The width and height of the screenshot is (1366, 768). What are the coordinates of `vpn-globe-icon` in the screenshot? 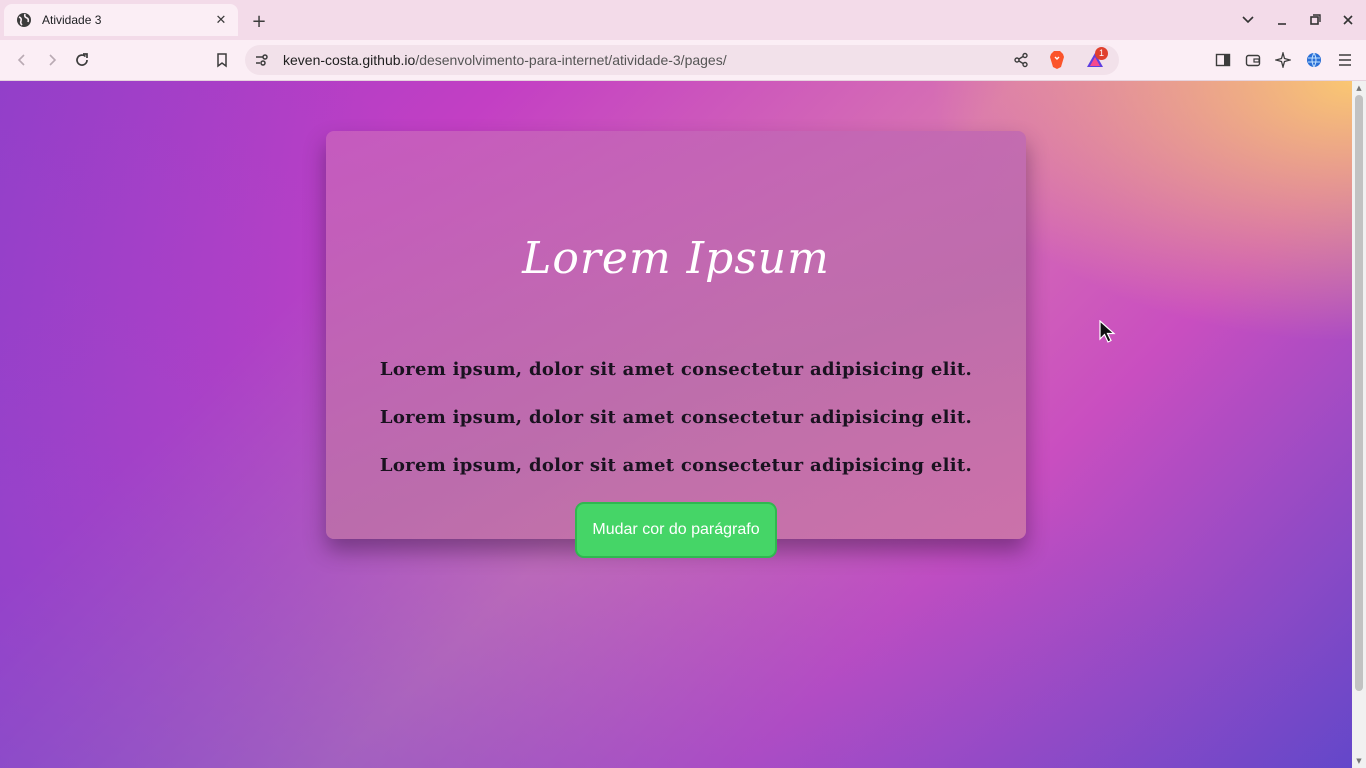 It's located at (1314, 60).